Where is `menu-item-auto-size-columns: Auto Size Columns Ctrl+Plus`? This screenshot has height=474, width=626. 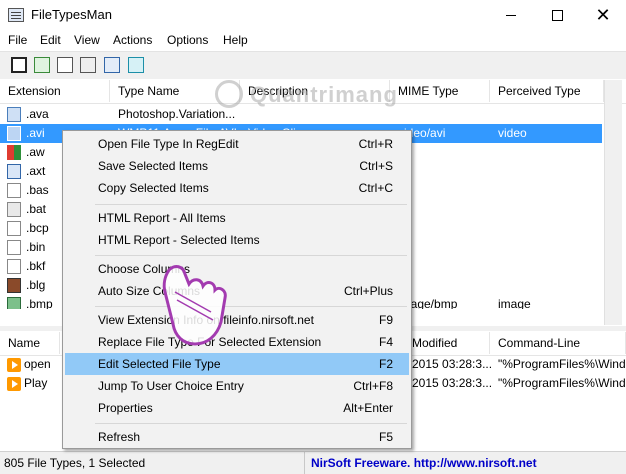
menu-item-auto-size-columns: Auto Size Columns Ctrl+Plus is located at coordinates (237, 291).